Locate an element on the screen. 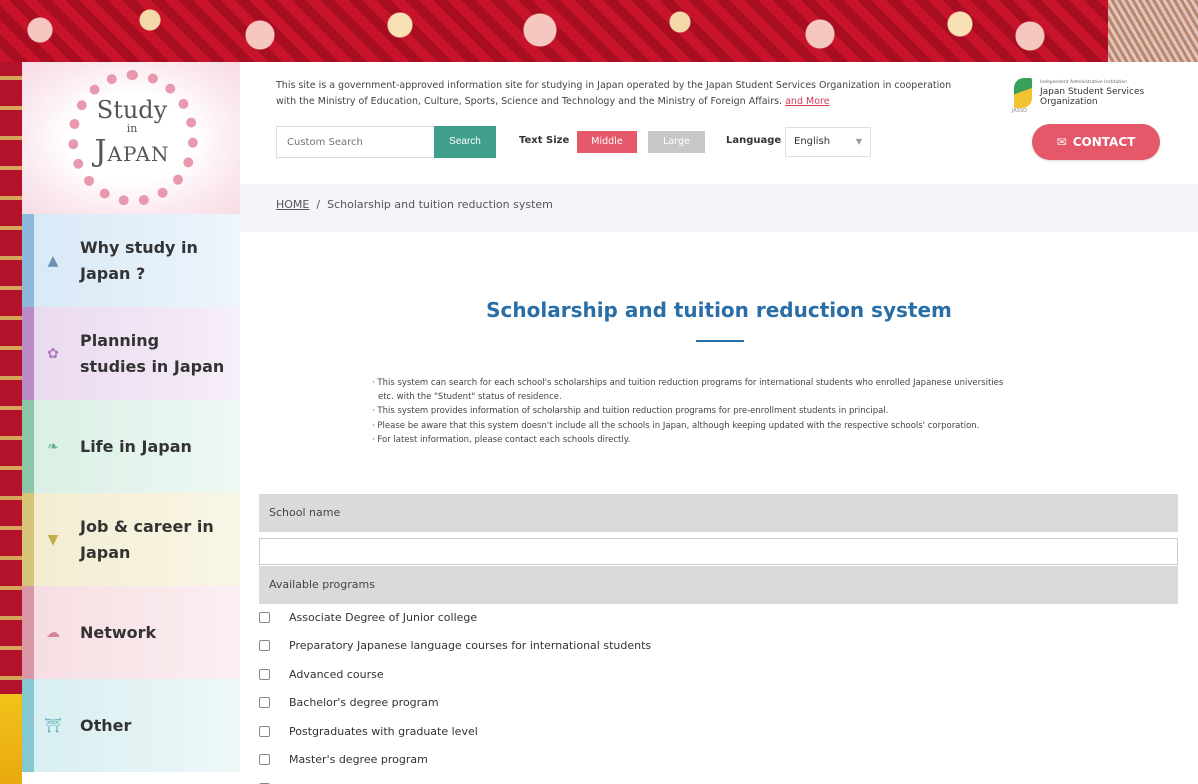 Image resolution: width=1198 pixels, height=784 pixels. envelope-icon: ✉ is located at coordinates (1061, 142).